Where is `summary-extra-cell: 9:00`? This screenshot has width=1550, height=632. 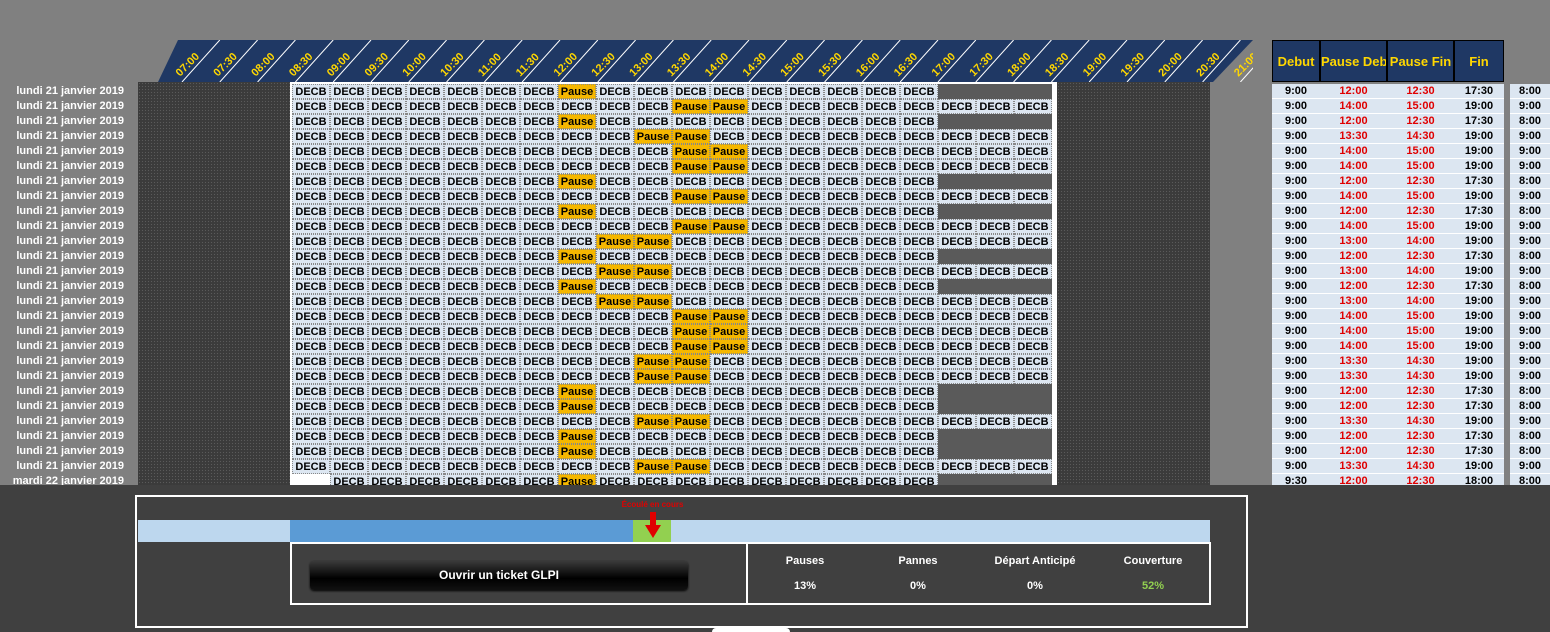 summary-extra-cell: 9:00 is located at coordinates (1530, 331).